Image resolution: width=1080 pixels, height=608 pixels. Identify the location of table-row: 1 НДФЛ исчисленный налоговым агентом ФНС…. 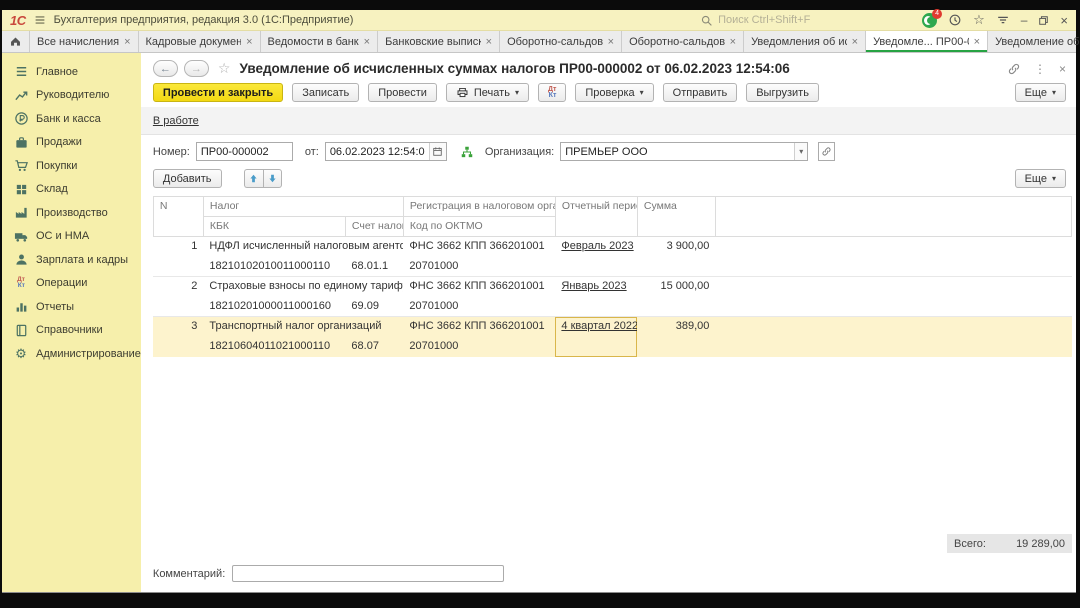
(612, 256).